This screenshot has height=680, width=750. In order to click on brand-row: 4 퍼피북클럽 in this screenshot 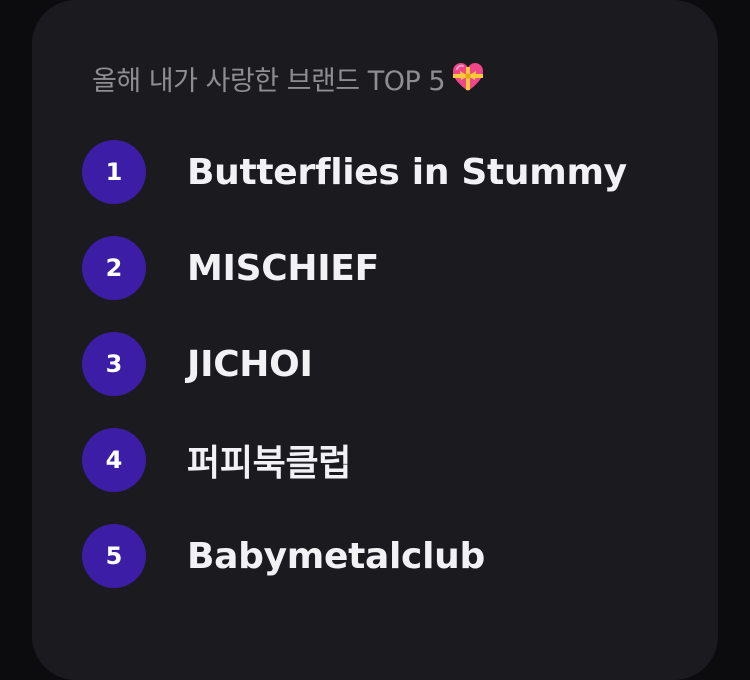, I will do `click(354, 460)`.